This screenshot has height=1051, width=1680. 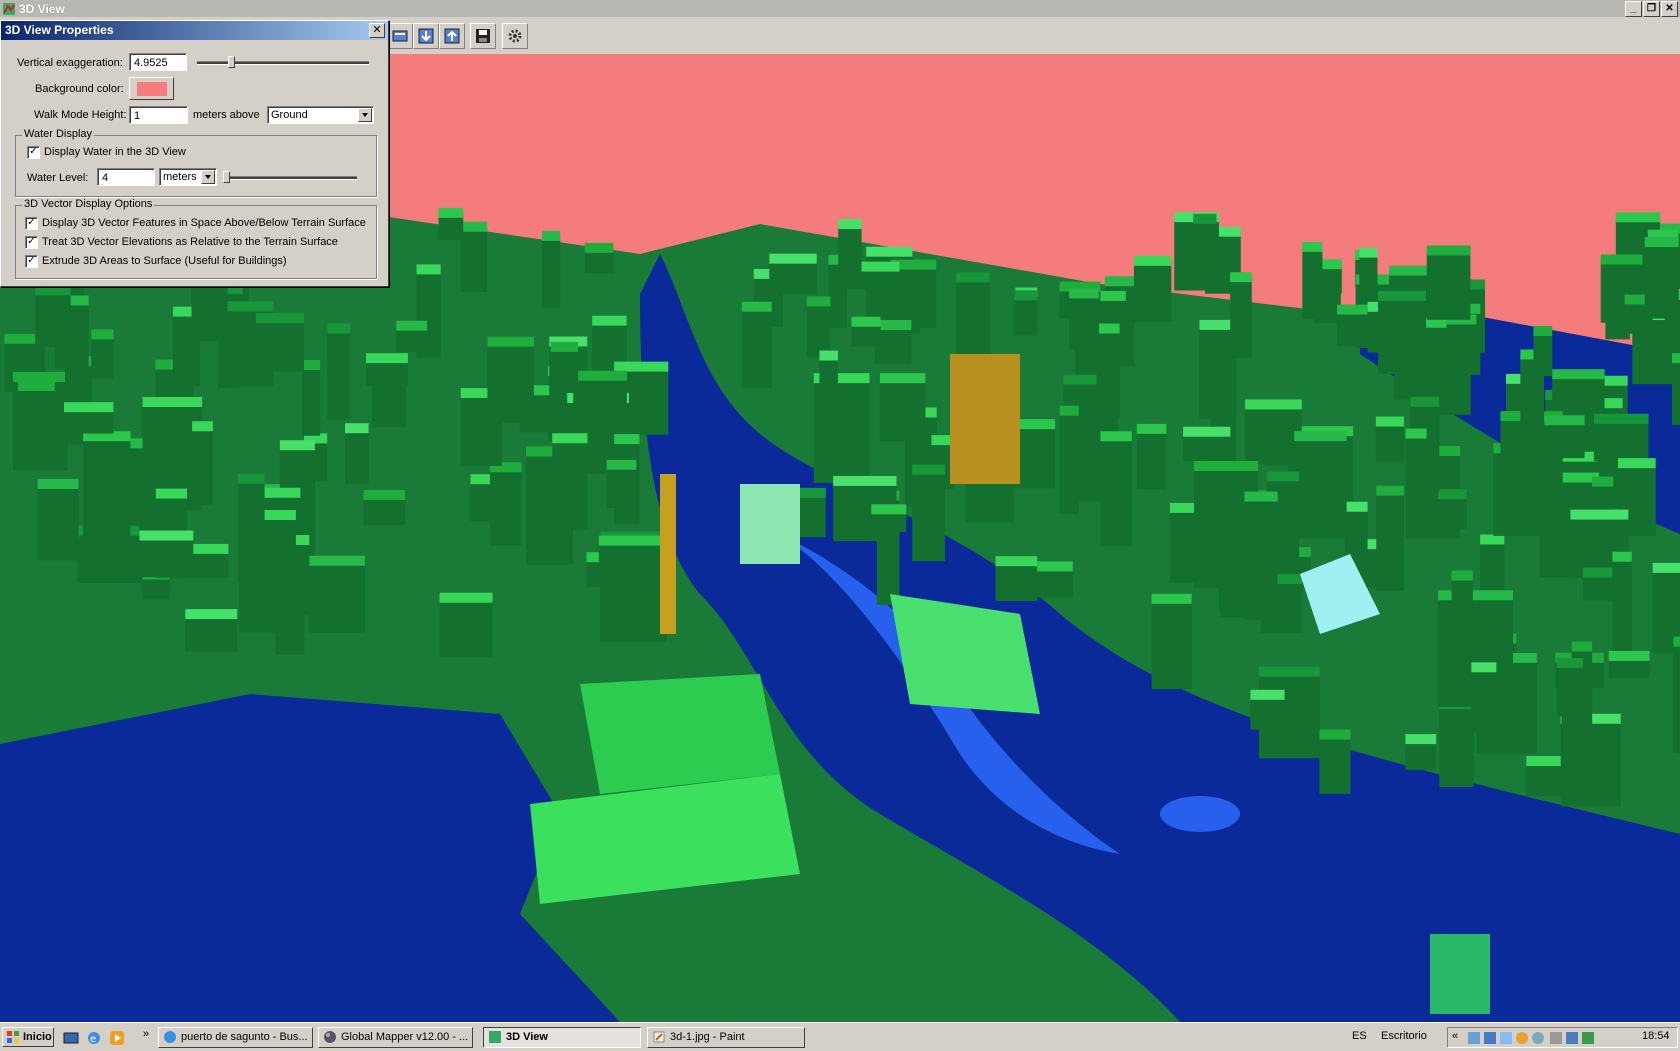 I want to click on vertical-exaggeration-input: 4.9525, so click(x=158, y=62).